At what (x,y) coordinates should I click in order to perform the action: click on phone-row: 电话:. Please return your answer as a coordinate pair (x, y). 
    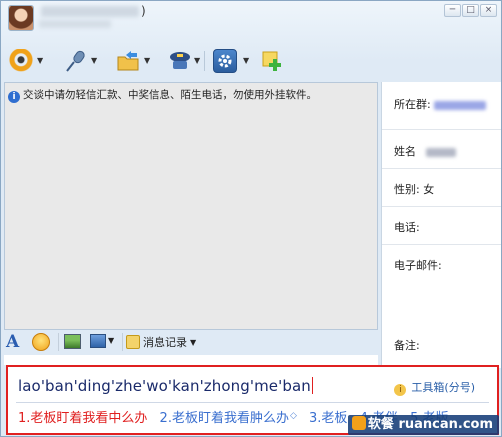
    Looking at the image, I should click on (407, 227).